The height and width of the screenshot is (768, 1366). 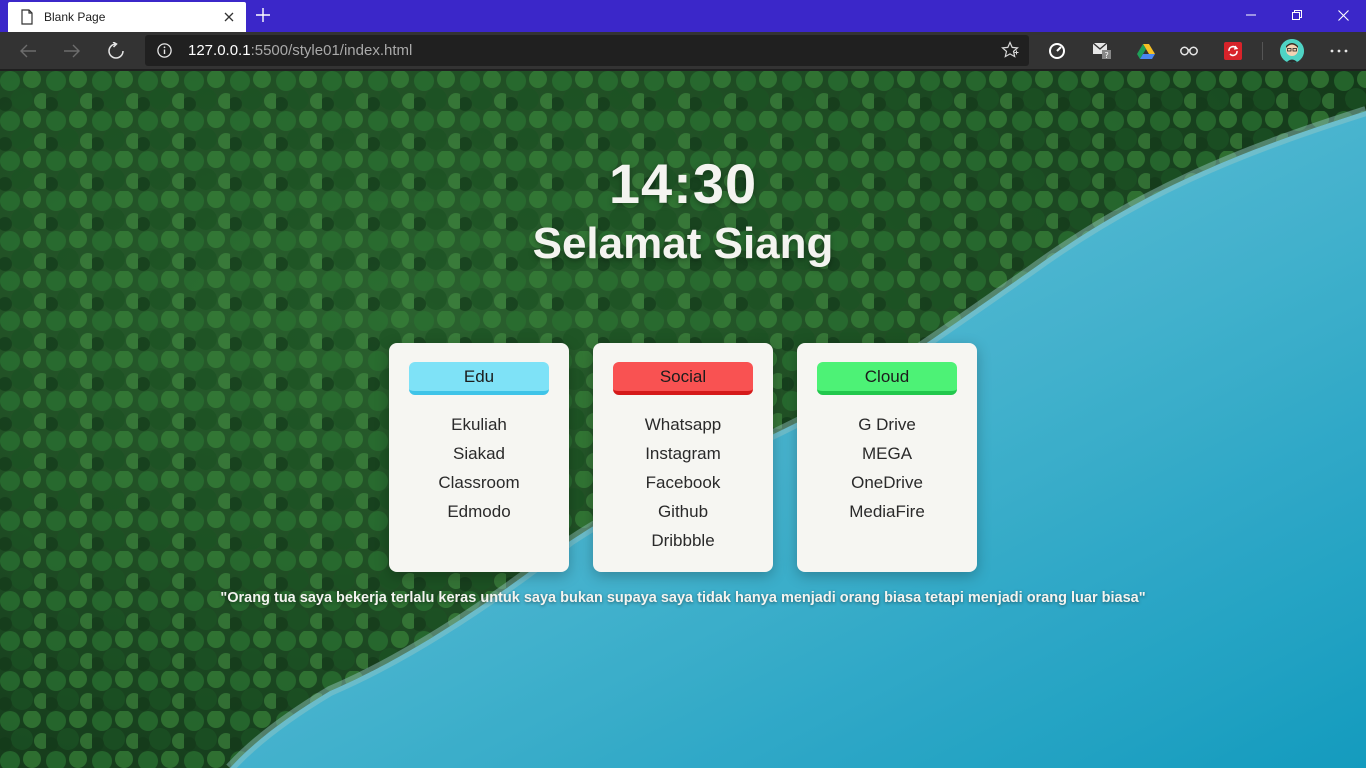 I want to click on card-social-title: Social, so click(x=683, y=378).